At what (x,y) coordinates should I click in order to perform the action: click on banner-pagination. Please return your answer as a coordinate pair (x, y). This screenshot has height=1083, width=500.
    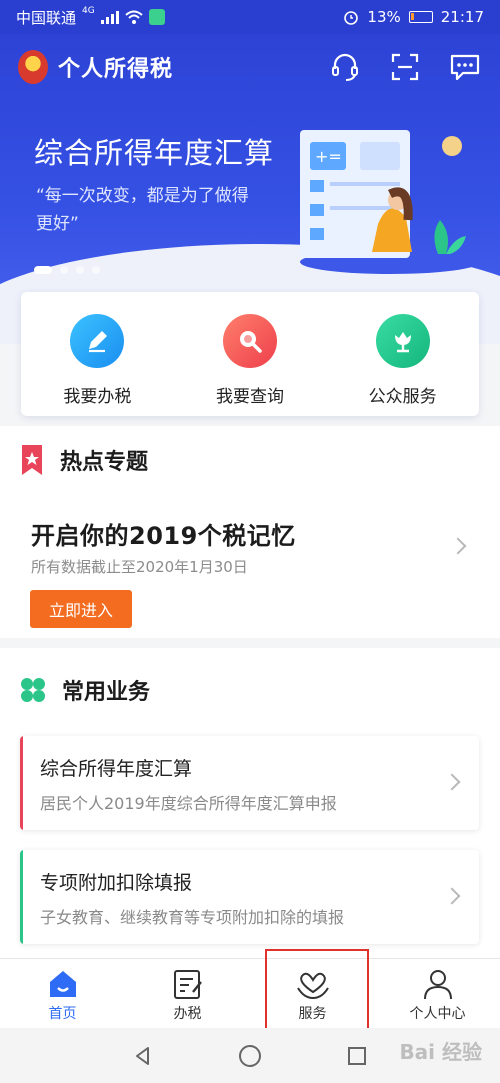
    Looking at the image, I should click on (67, 270).